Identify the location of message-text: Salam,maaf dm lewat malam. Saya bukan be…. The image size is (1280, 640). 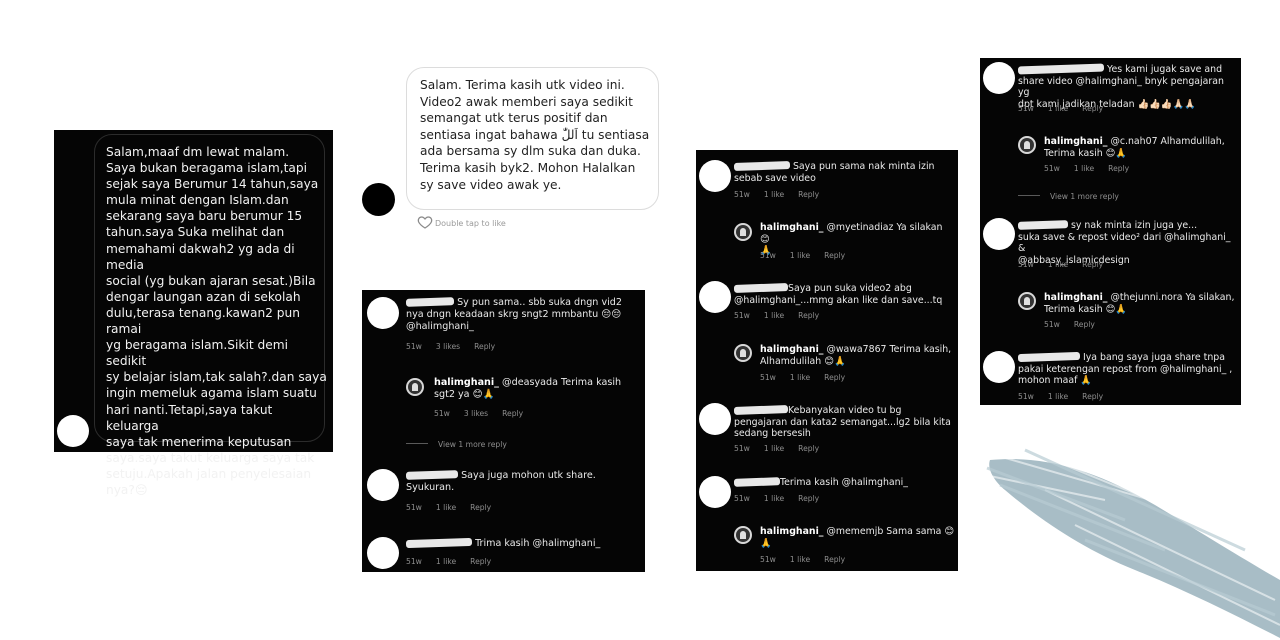
(216, 321).